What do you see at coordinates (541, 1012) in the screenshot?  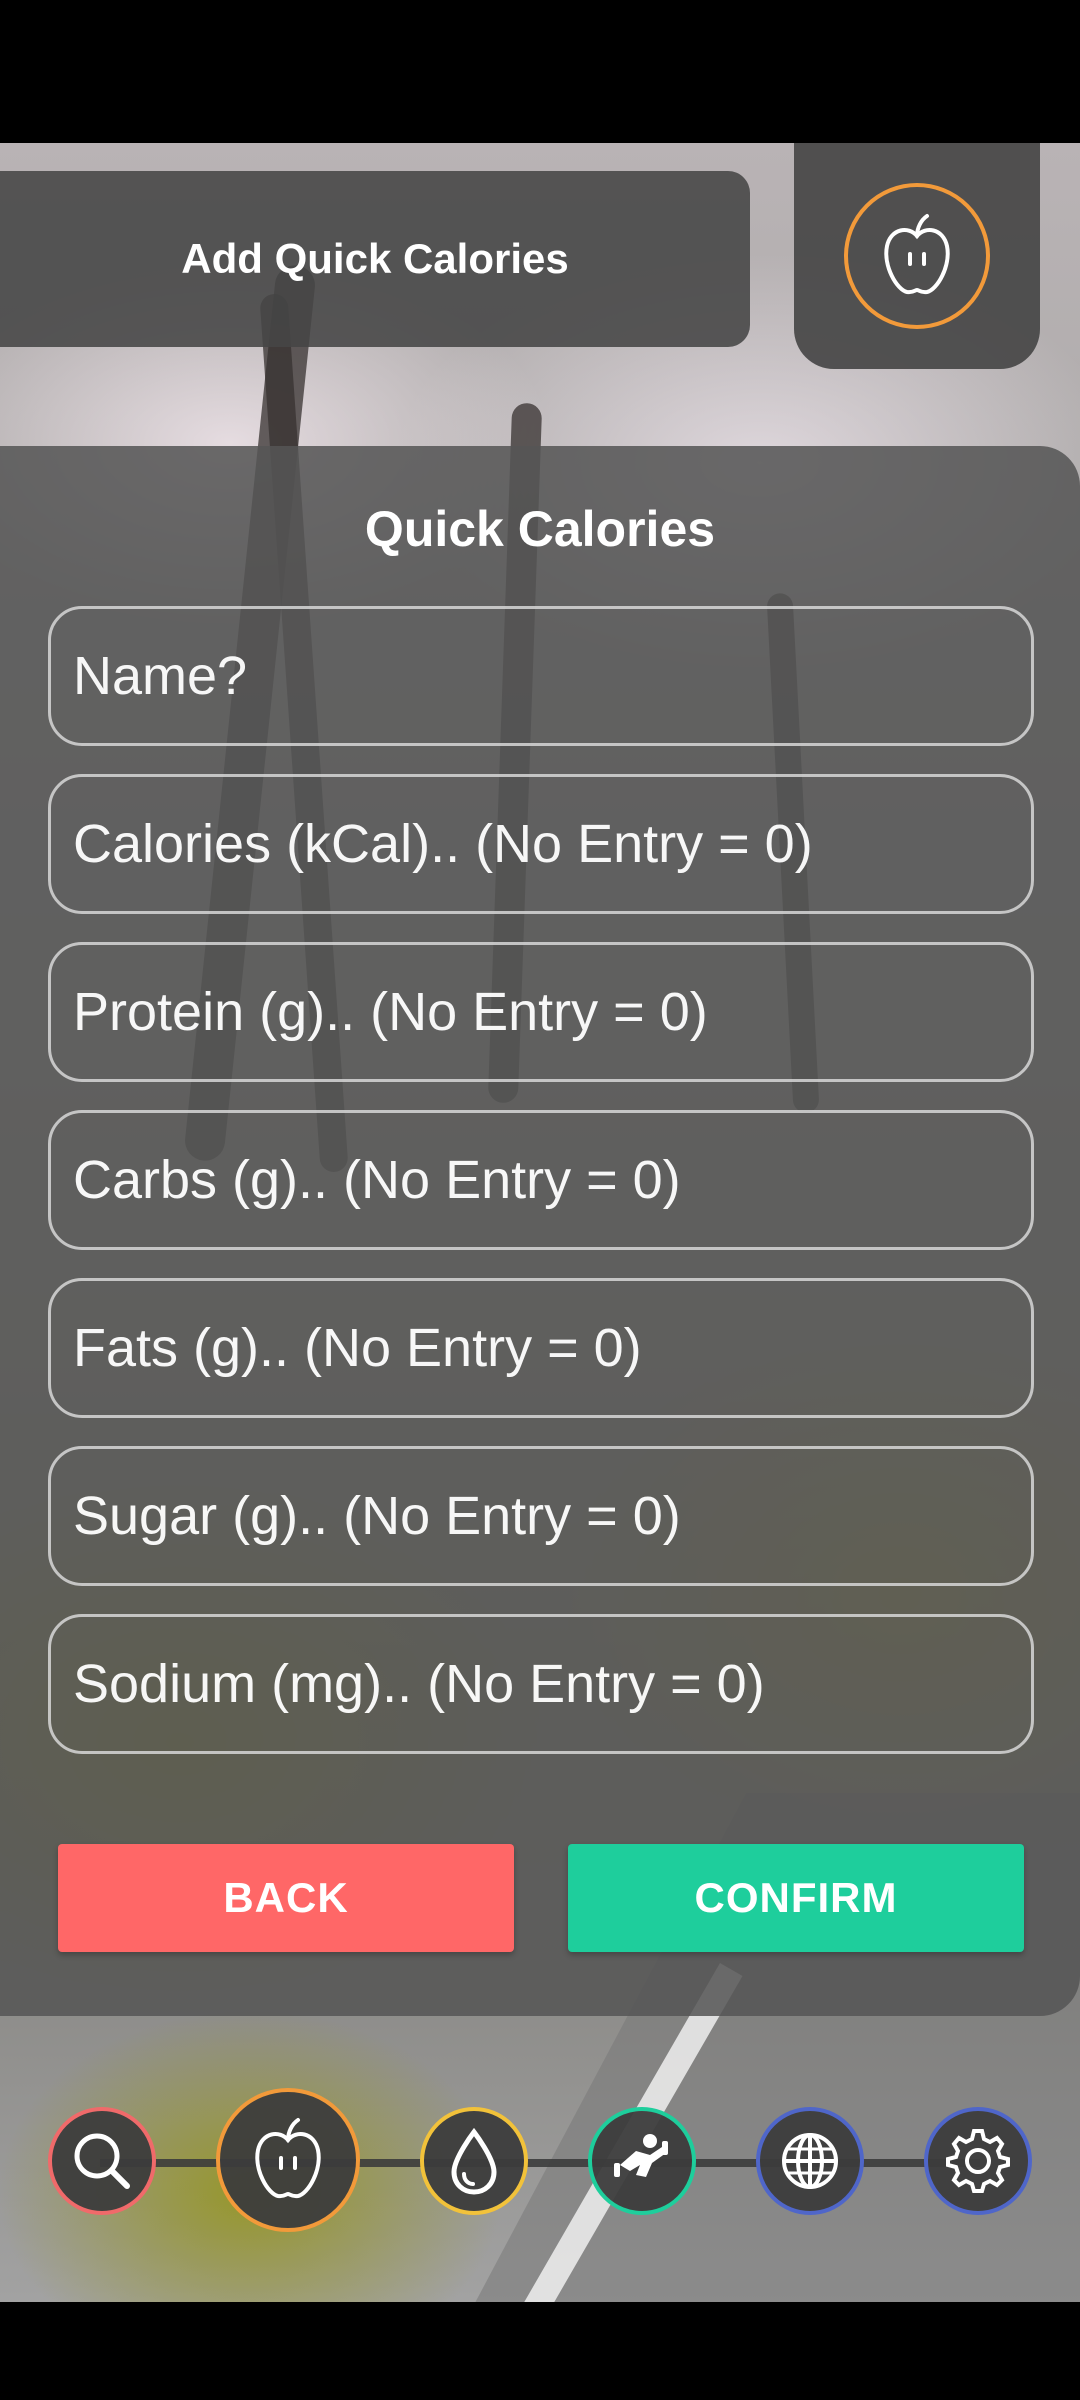 I see `protein-input` at bounding box center [541, 1012].